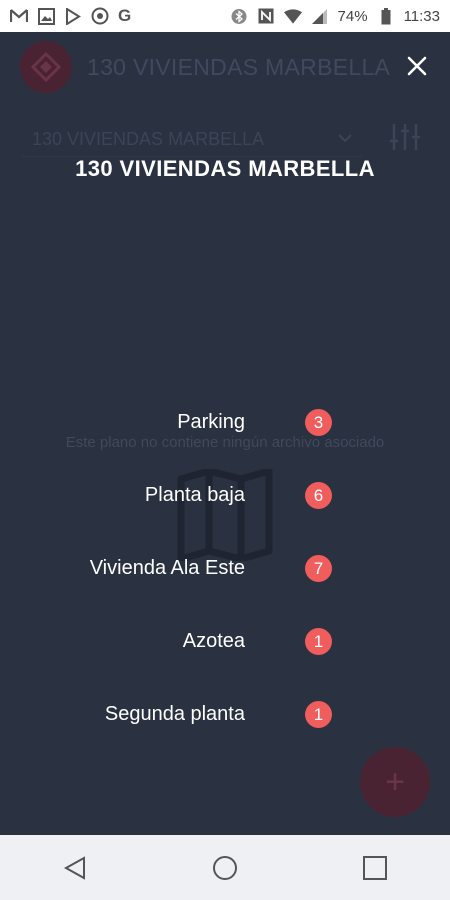 The image size is (450, 900). I want to click on floor-label: Segunda planta, so click(174, 714).